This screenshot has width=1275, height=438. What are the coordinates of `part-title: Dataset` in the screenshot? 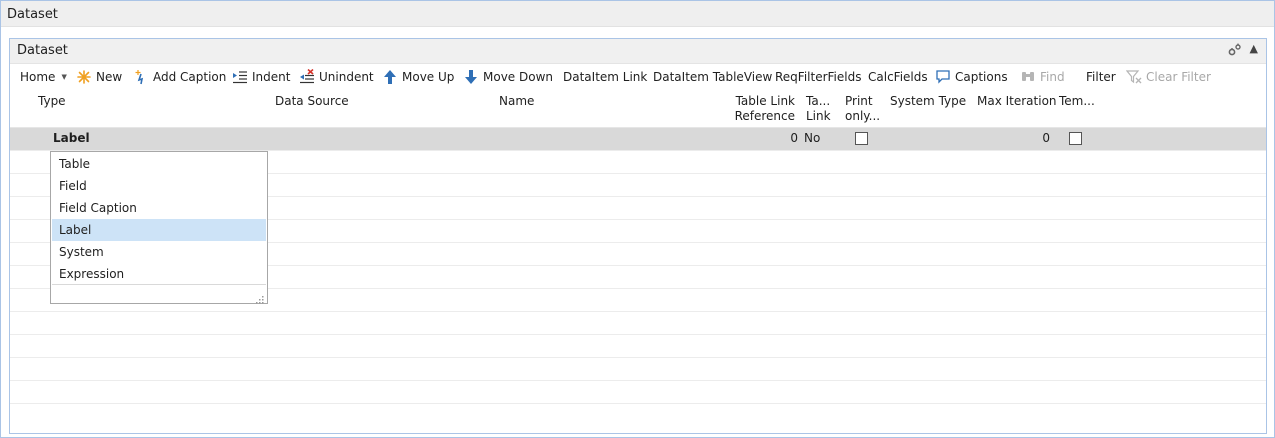 It's located at (42, 50).